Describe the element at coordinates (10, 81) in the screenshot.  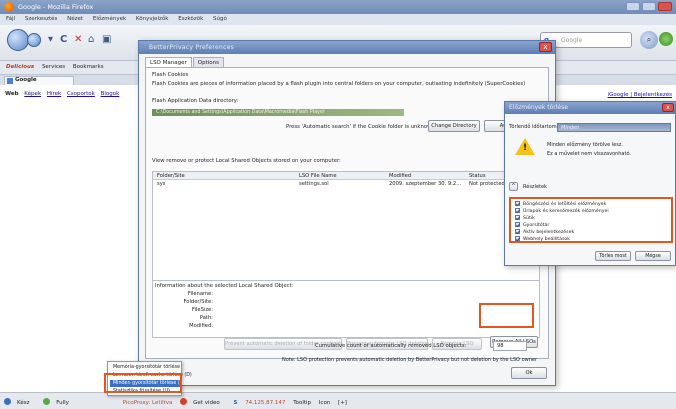
I see `google-favicon` at that location.